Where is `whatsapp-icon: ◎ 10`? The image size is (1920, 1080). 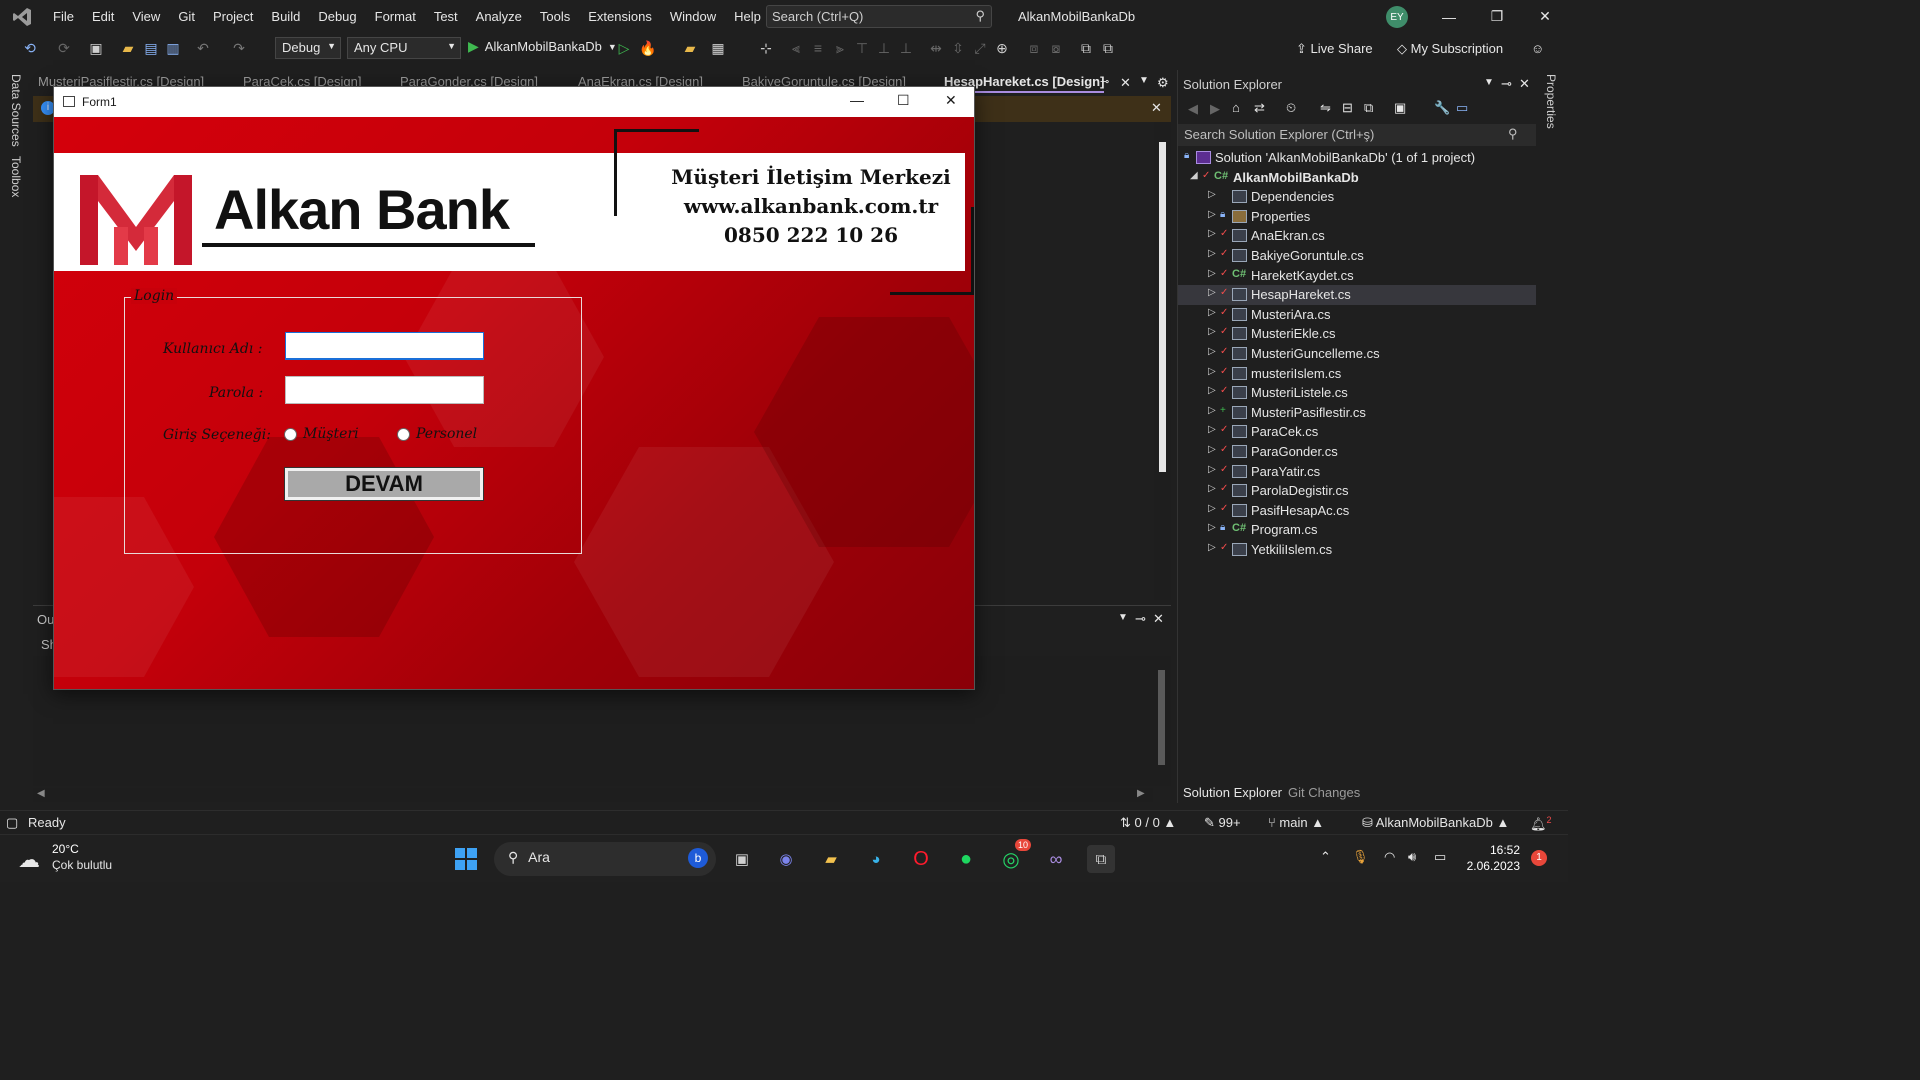 whatsapp-icon: ◎ 10 is located at coordinates (1014, 856).